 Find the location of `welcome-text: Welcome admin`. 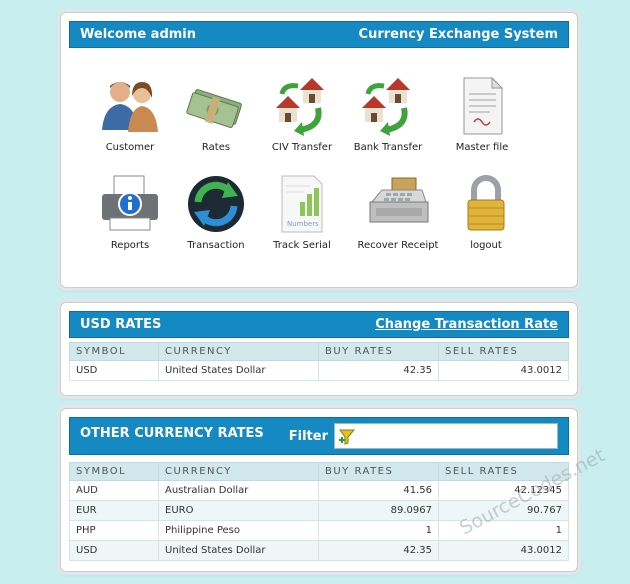

welcome-text: Welcome admin is located at coordinates (138, 34).